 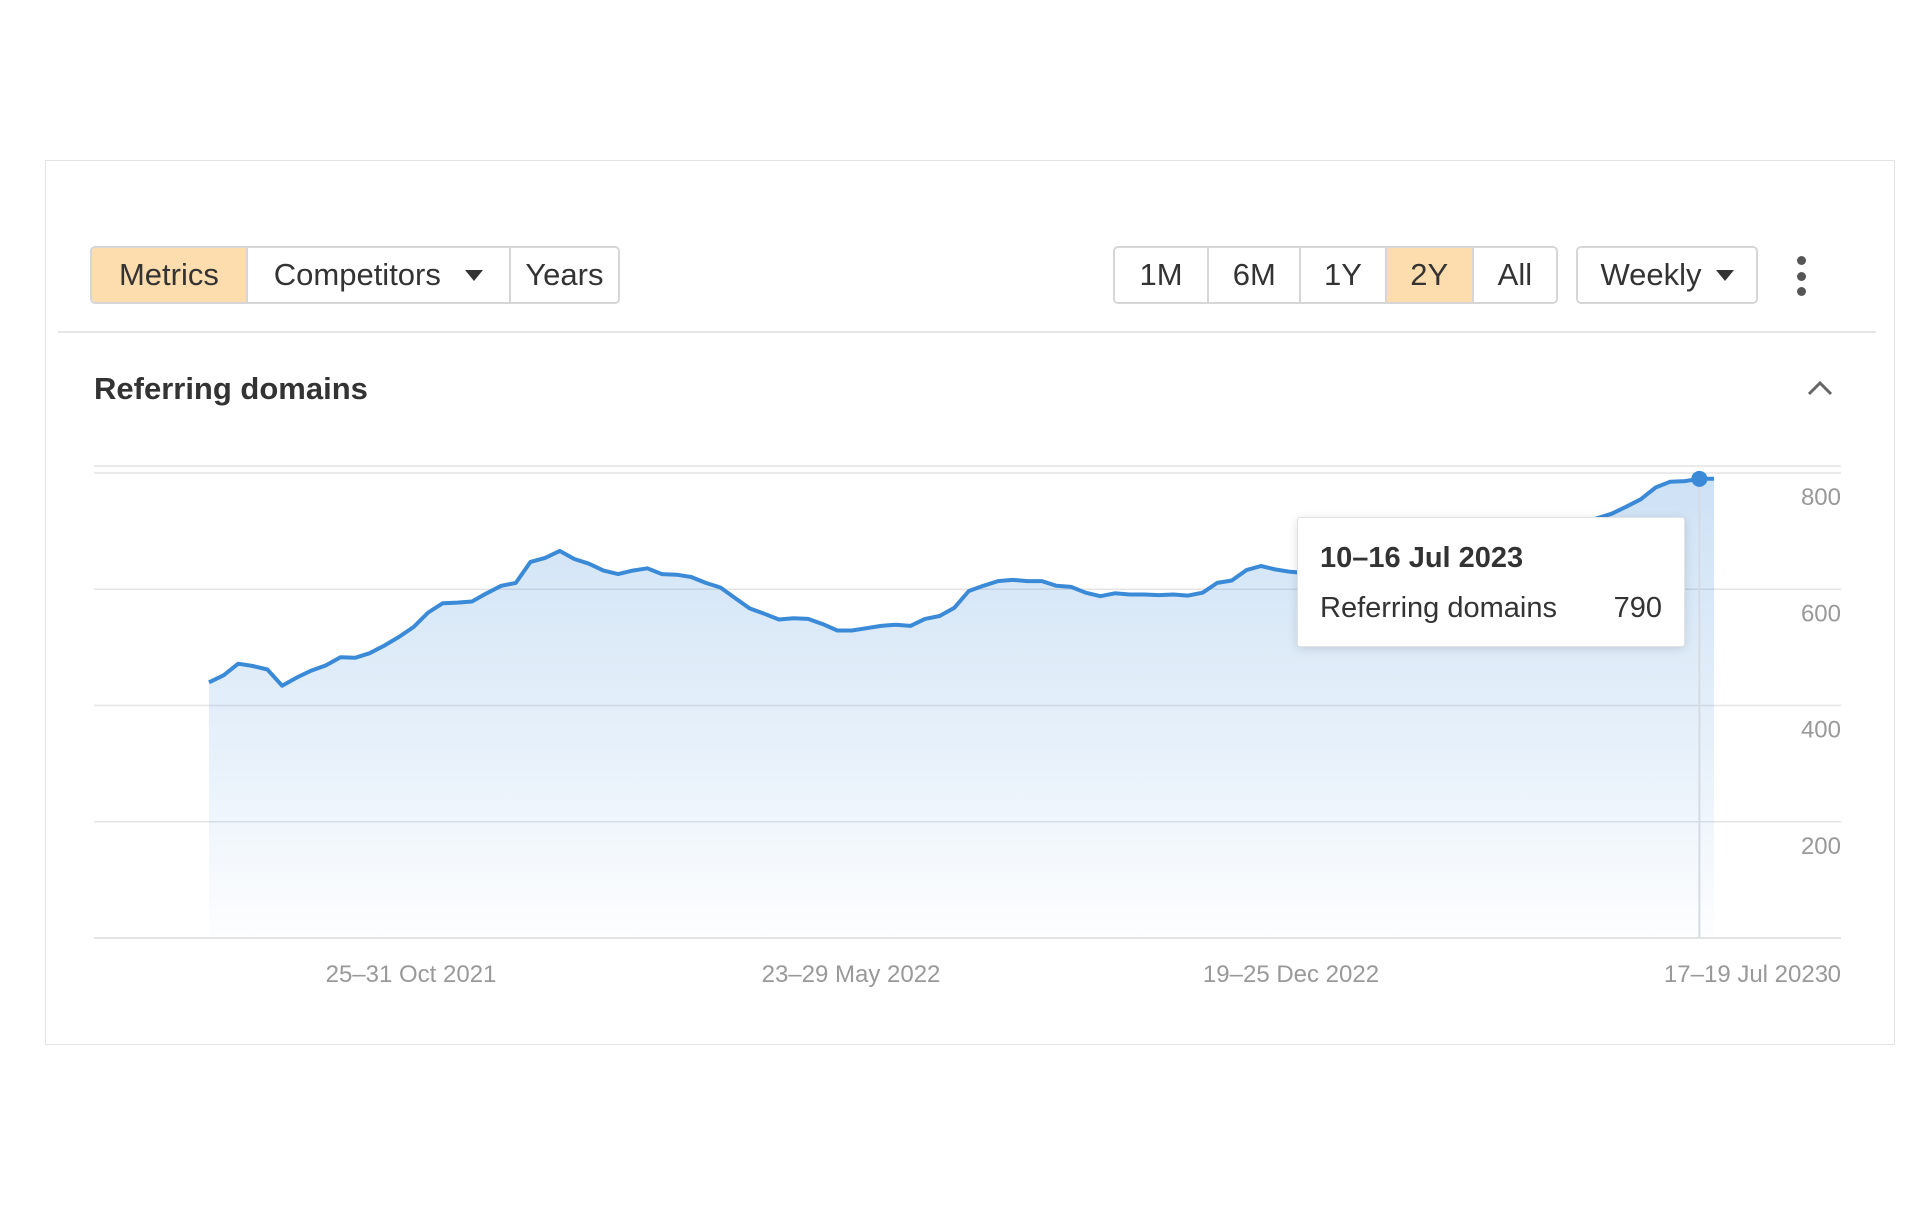 I want to click on highlighted-point, so click(x=1699, y=478).